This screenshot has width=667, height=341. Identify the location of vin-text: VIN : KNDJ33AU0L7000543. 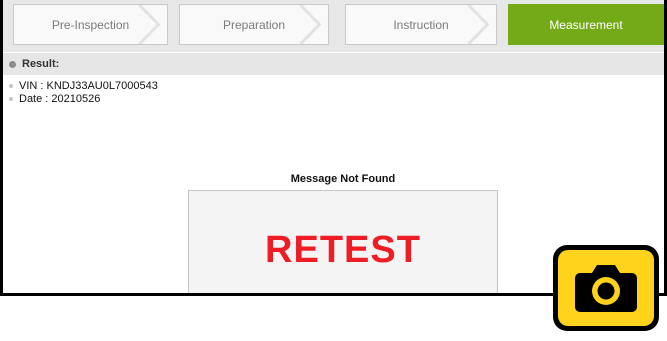
(88, 85).